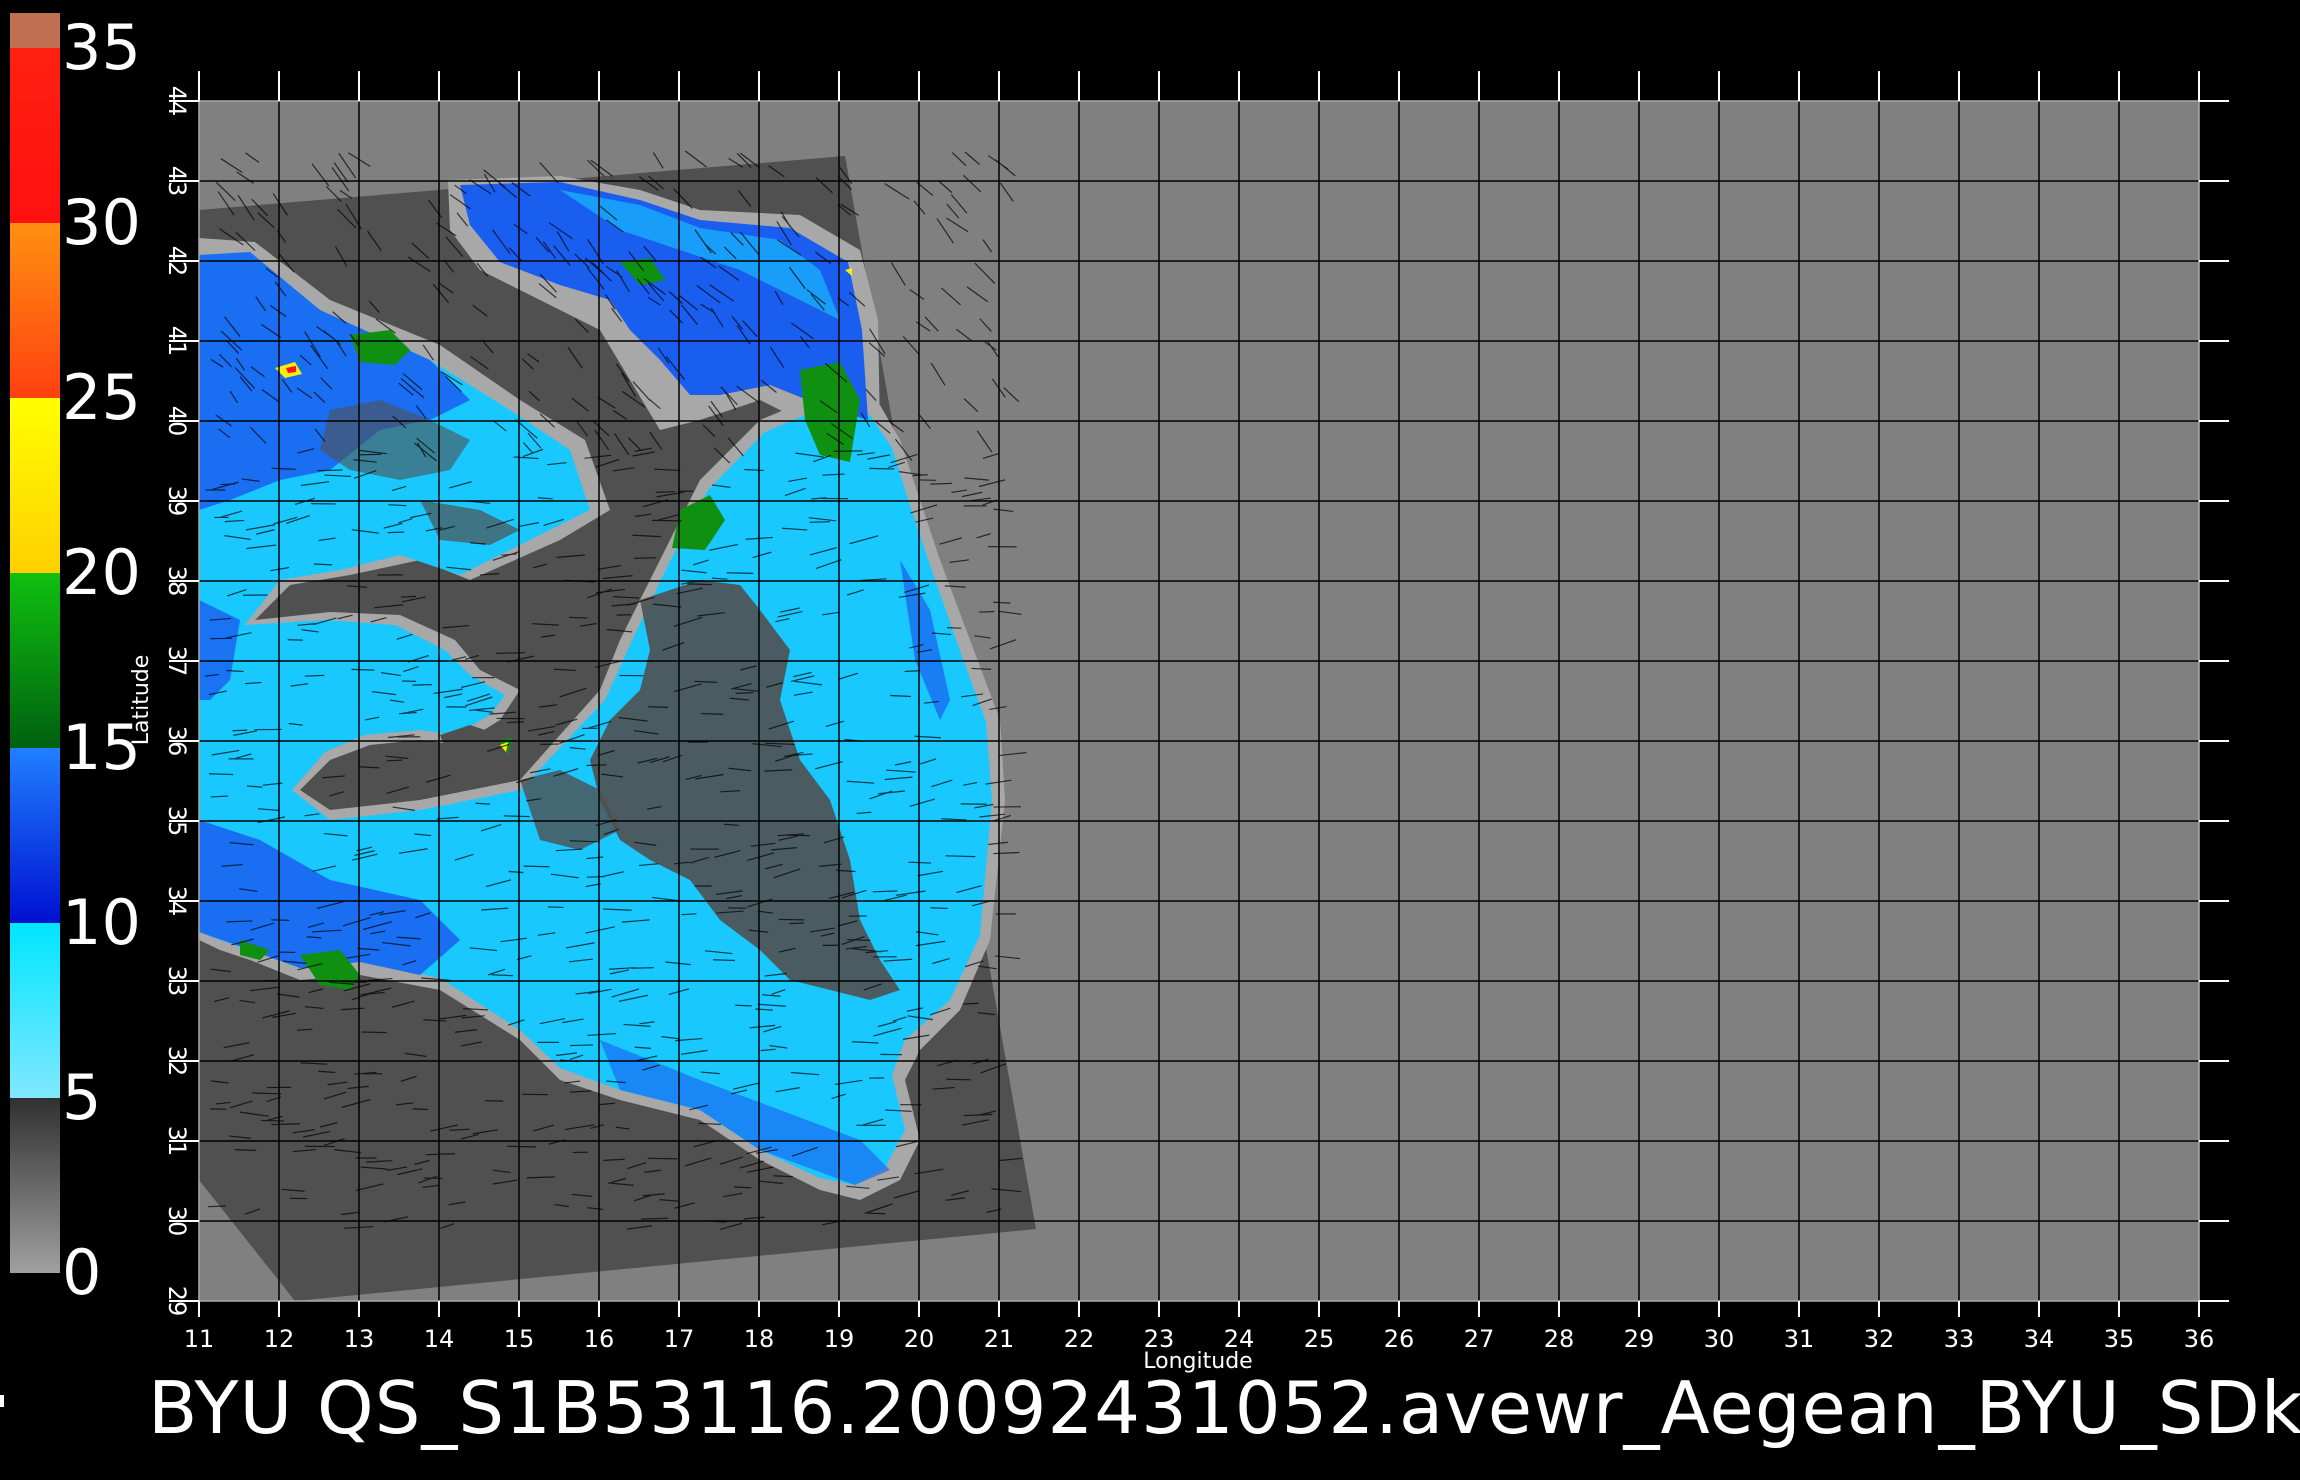 The image size is (2300, 1480). I want to click on lon-tick-label: 36, so click(2199, 1339).